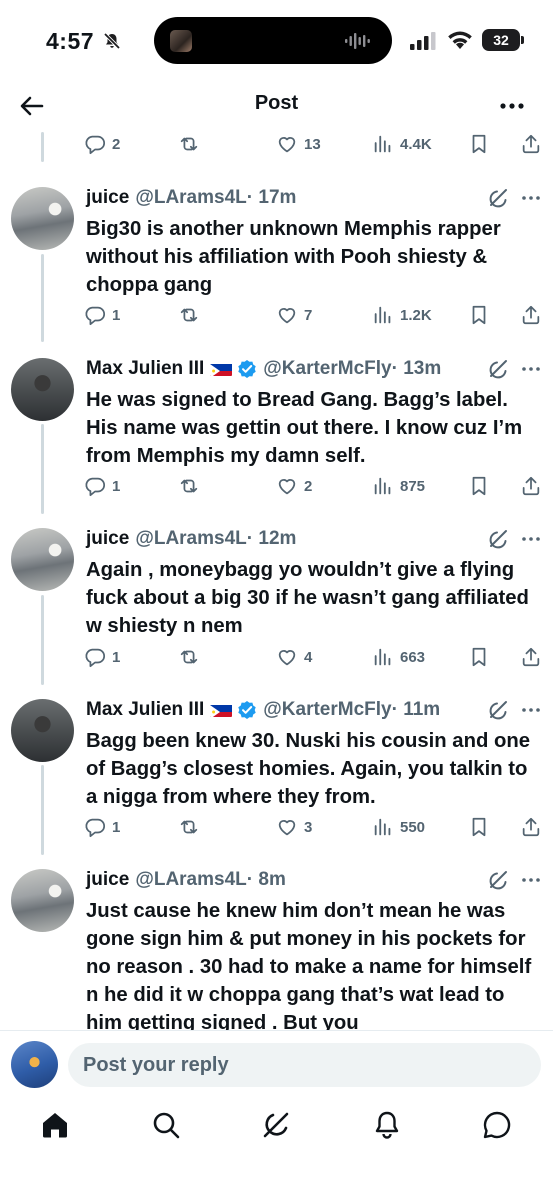  Describe the element at coordinates (416, 368) in the screenshot. I see `post-time: · 13m` at that location.